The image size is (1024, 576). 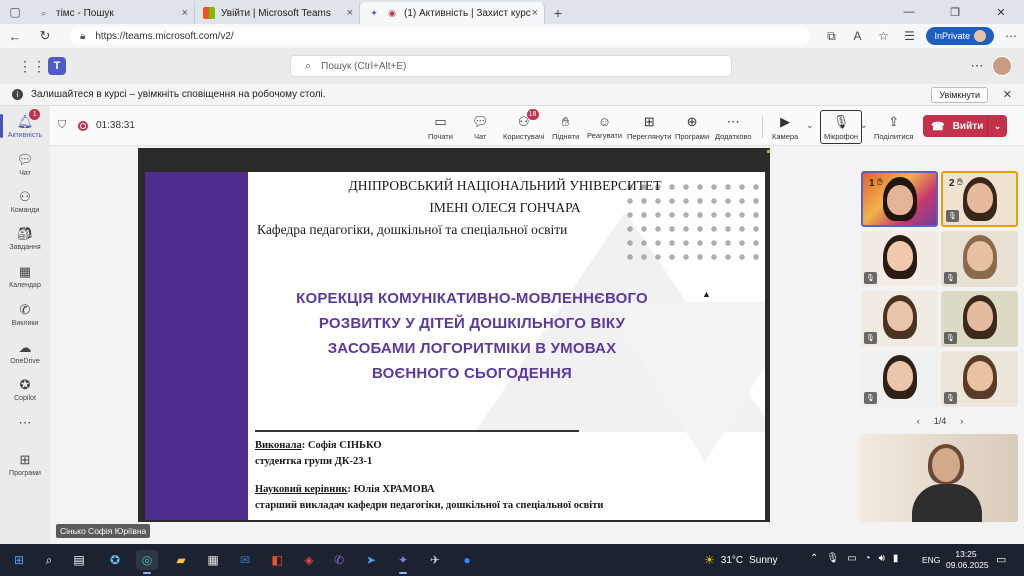 I want to click on share-button: ⇪ Поділитися, so click(x=893, y=127).